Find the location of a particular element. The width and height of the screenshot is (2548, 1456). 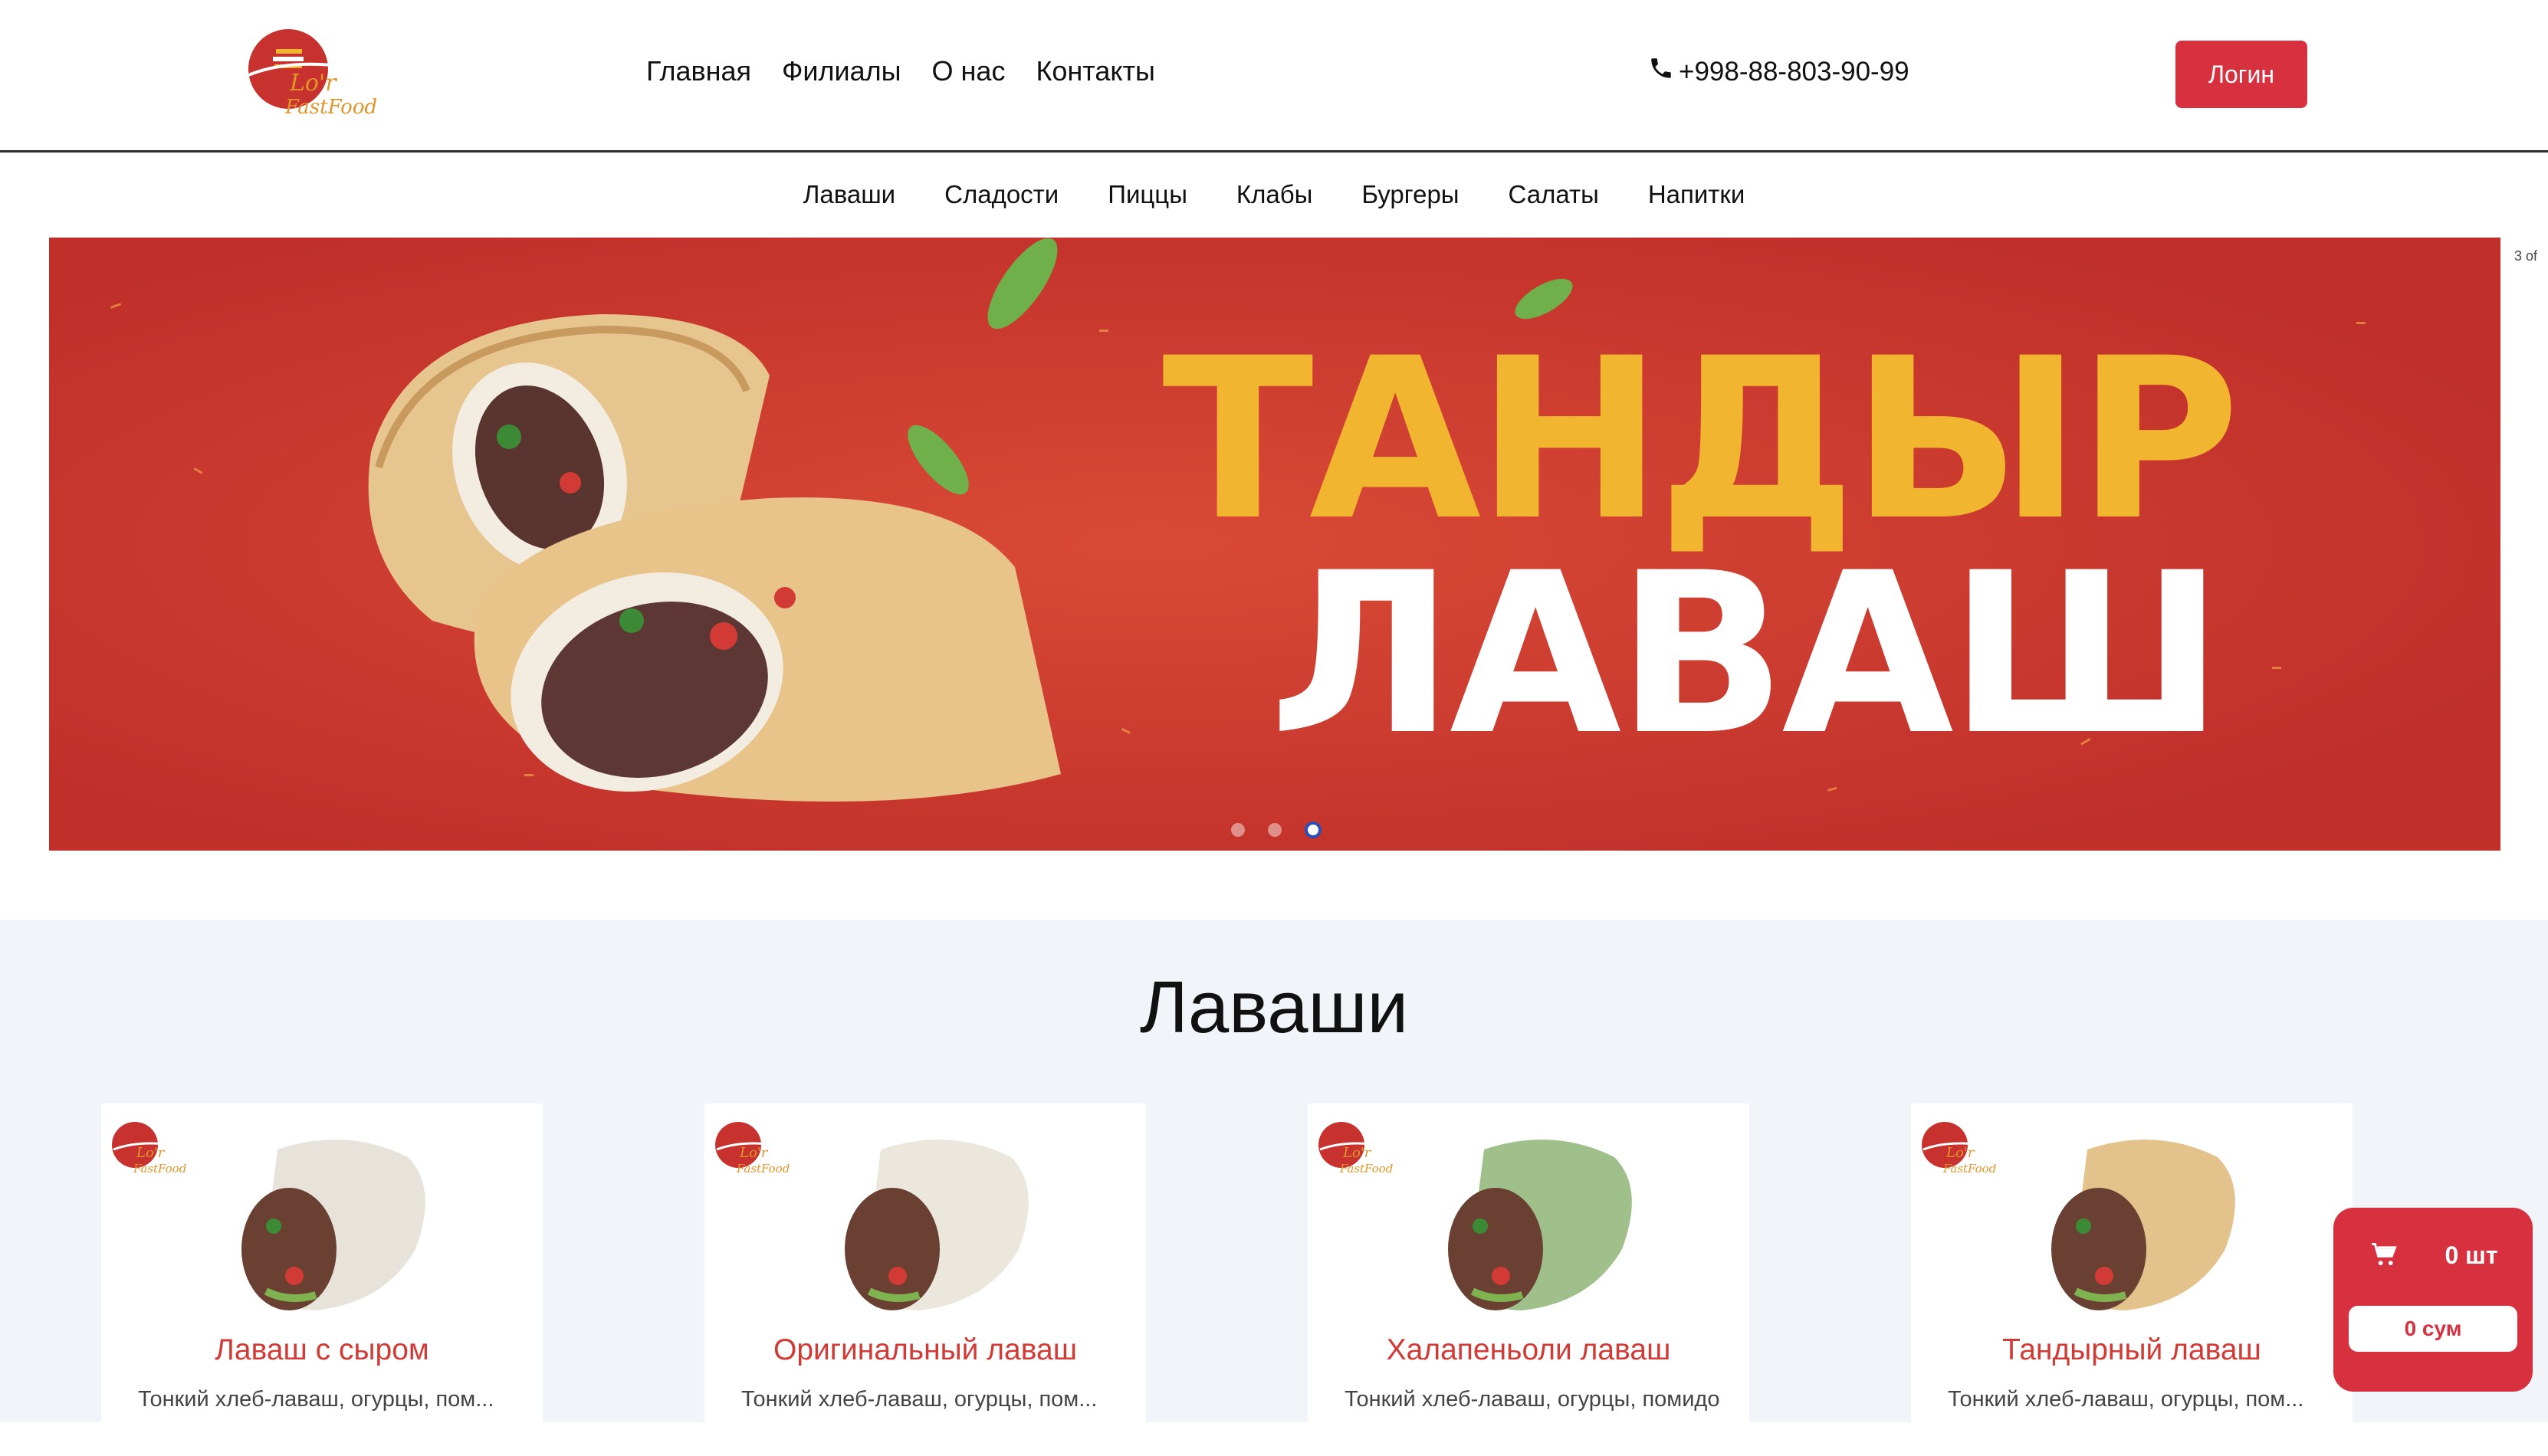

site-header is located at coordinates (1274, 76).